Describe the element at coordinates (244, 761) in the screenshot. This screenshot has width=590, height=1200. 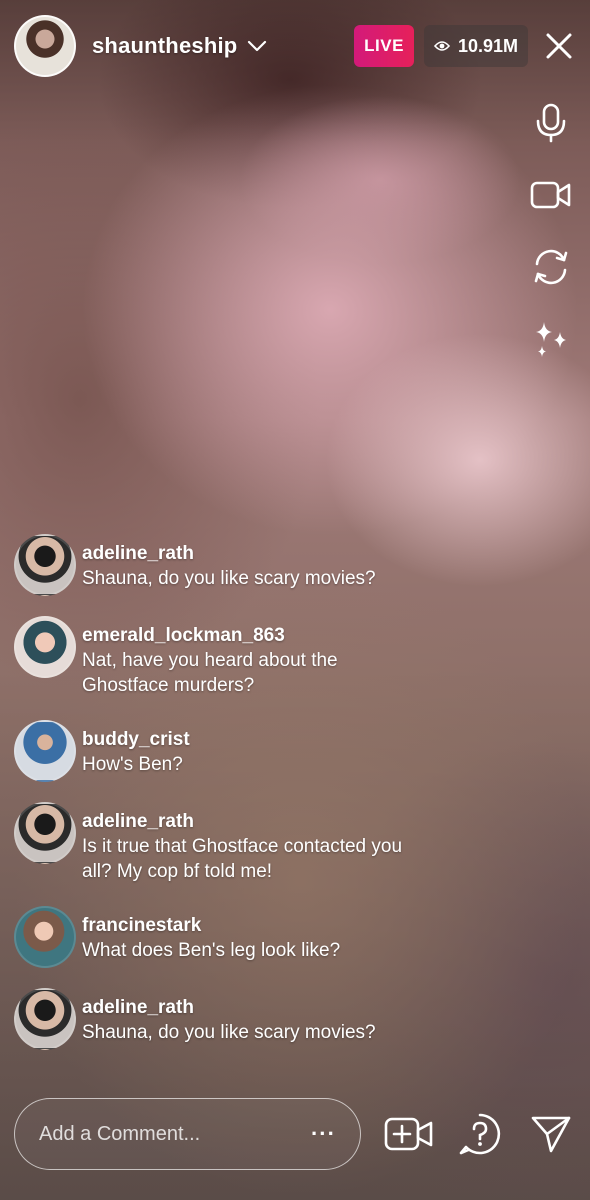
I see `comment-item: buddy_crist How's Ben?` at that location.